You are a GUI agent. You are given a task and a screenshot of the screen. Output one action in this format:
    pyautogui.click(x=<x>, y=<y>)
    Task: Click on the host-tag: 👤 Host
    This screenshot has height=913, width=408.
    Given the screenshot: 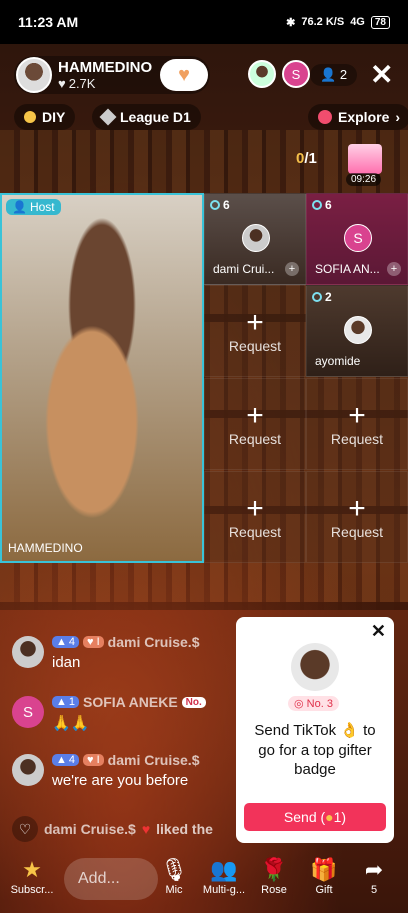 What is the action you would take?
    pyautogui.click(x=33, y=207)
    